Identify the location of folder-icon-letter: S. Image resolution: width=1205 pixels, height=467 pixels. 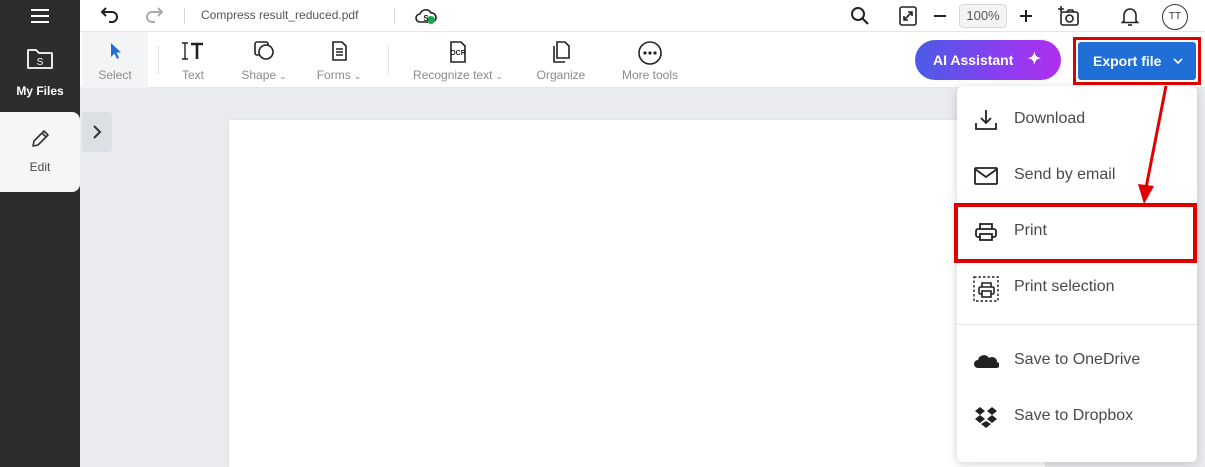
(40, 62).